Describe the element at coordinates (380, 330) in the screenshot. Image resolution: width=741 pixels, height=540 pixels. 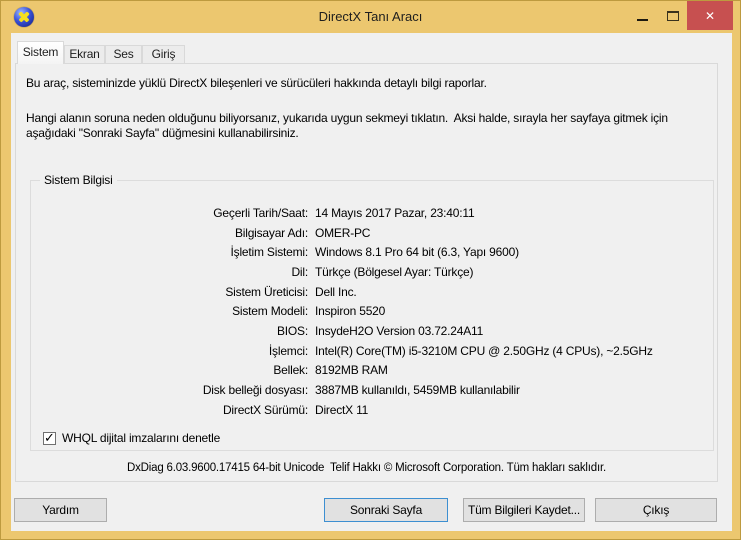
I see `info-row-bios: BIOS: InsydeH2O Version 03.72.24A11` at that location.